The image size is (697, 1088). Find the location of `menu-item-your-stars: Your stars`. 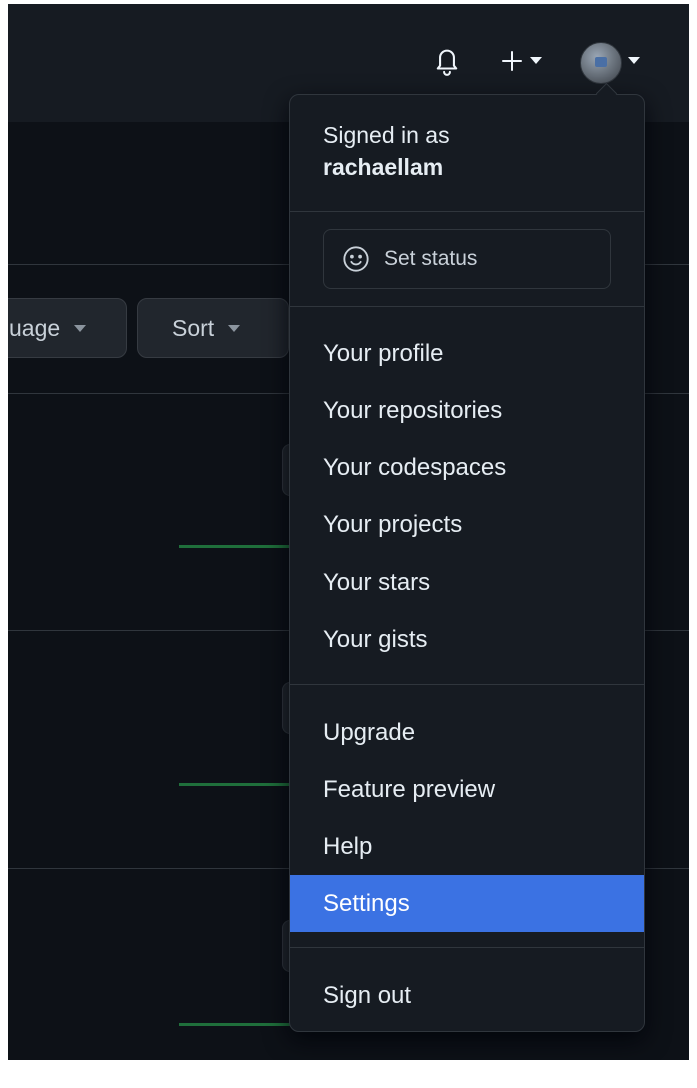

menu-item-your-stars: Your stars is located at coordinates (467, 582).